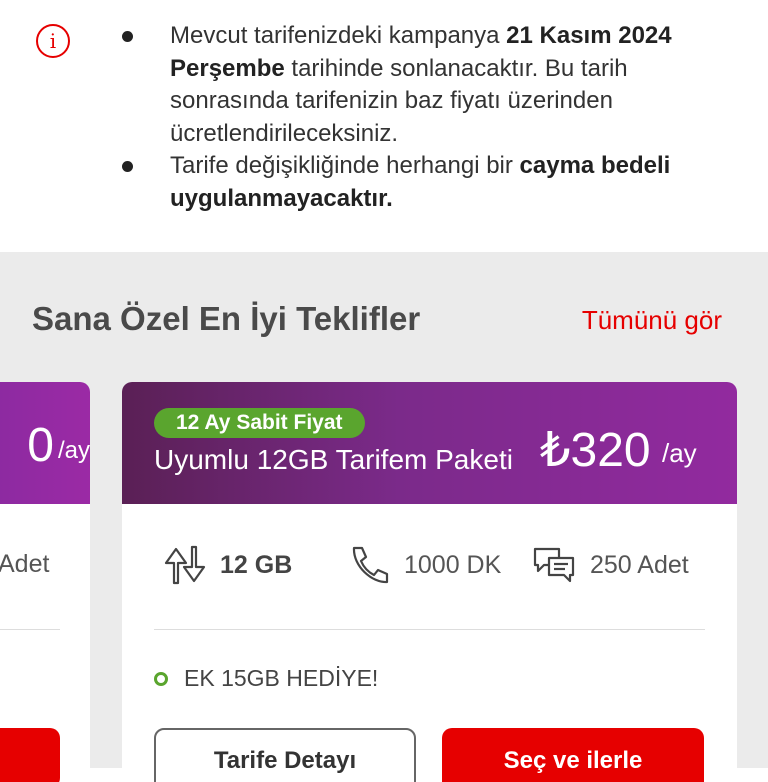  What do you see at coordinates (185, 565) in the screenshot?
I see `data-transfer-icon` at bounding box center [185, 565].